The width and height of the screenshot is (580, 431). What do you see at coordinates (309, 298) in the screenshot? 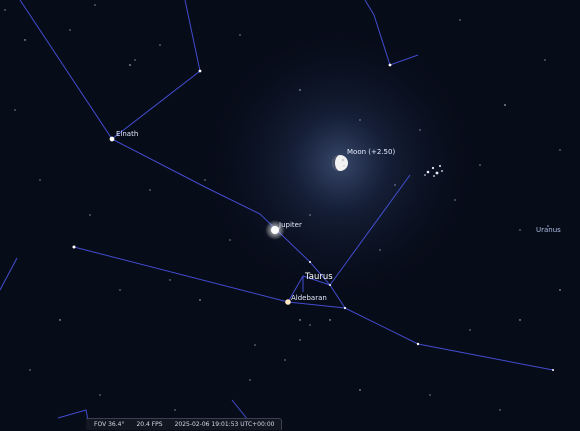
I see `label-aldebaran: Aldebaran` at bounding box center [309, 298].